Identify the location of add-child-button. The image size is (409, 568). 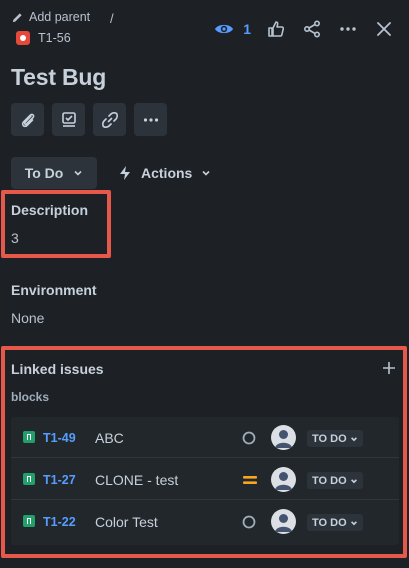
(68, 119).